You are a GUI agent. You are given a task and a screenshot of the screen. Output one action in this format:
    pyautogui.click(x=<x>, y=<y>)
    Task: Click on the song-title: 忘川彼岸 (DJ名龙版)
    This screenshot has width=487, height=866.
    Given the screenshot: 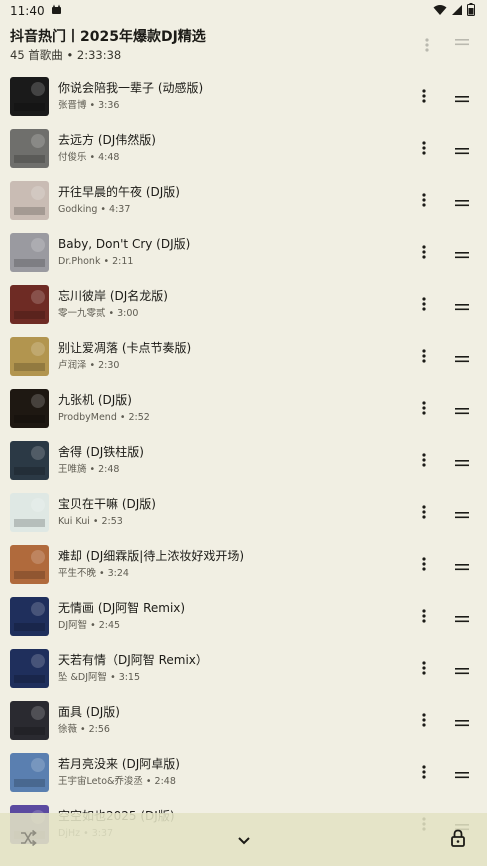 What is the action you would take?
    pyautogui.click(x=113, y=296)
    